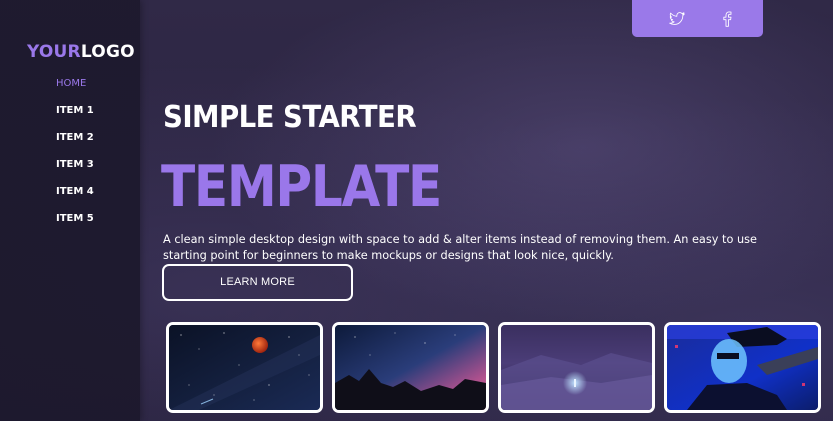 The width and height of the screenshot is (833, 421). I want to click on nav-item-home: HOME, so click(70, 89).